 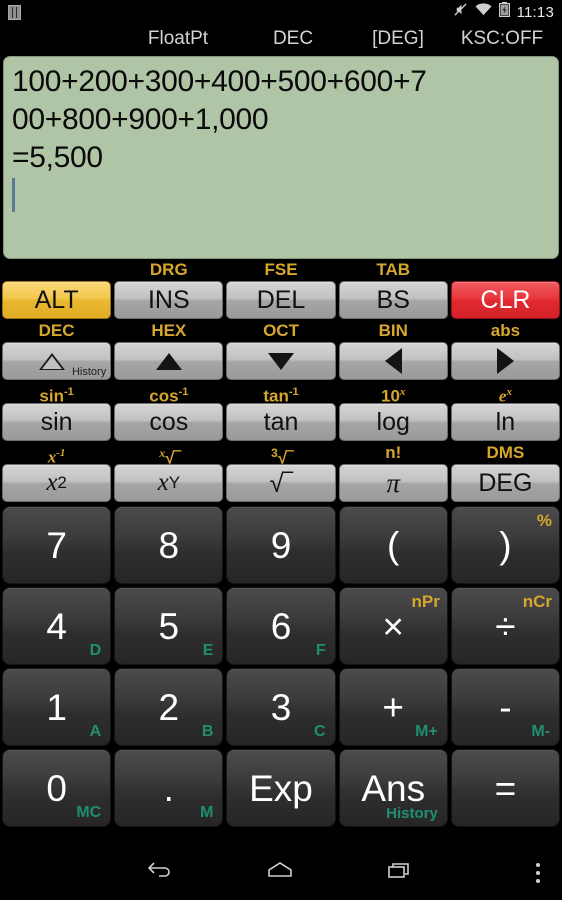 What do you see at coordinates (169, 330) in the screenshot?
I see `hex-secondary-label: HEX` at bounding box center [169, 330].